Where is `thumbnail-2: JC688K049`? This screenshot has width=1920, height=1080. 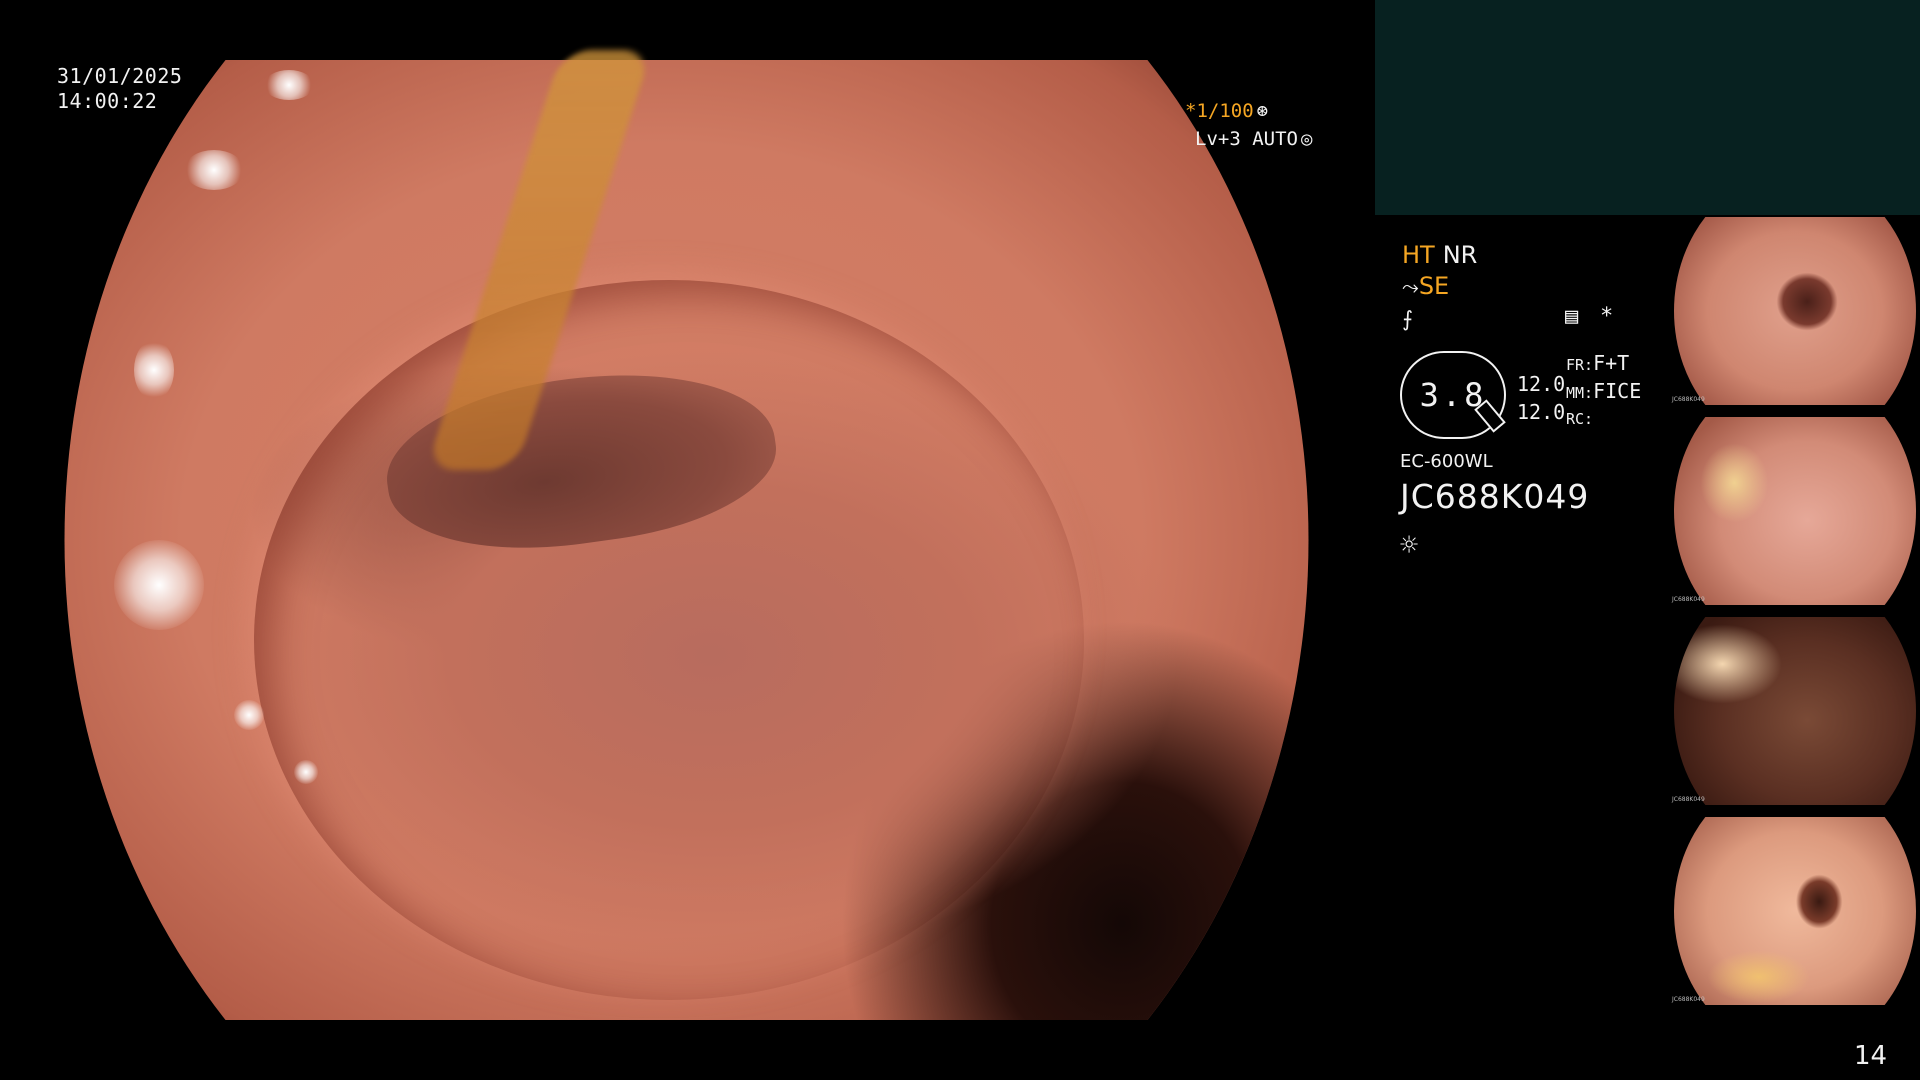 thumbnail-2: JC688K049 is located at coordinates (1795, 512).